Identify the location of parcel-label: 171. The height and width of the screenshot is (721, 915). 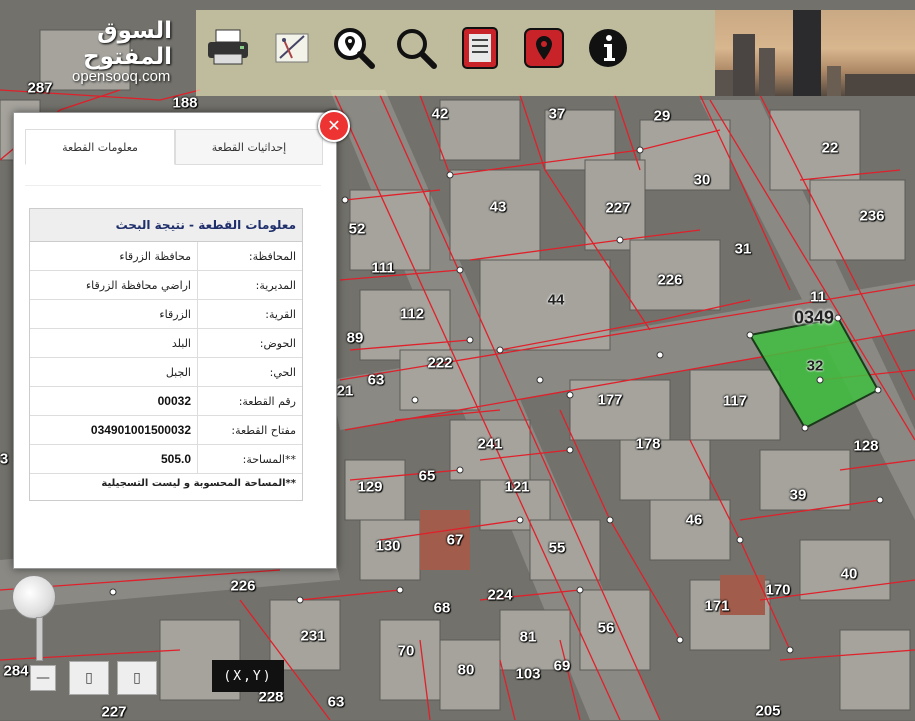
(716, 606).